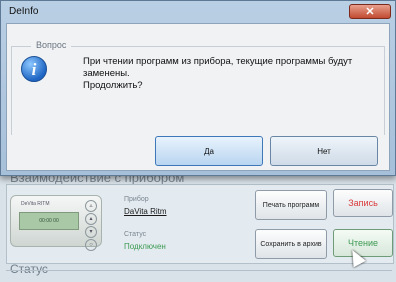 The height and width of the screenshot is (282, 396). What do you see at coordinates (136, 199) in the screenshot?
I see `device-label: Прибор` at bounding box center [136, 199].